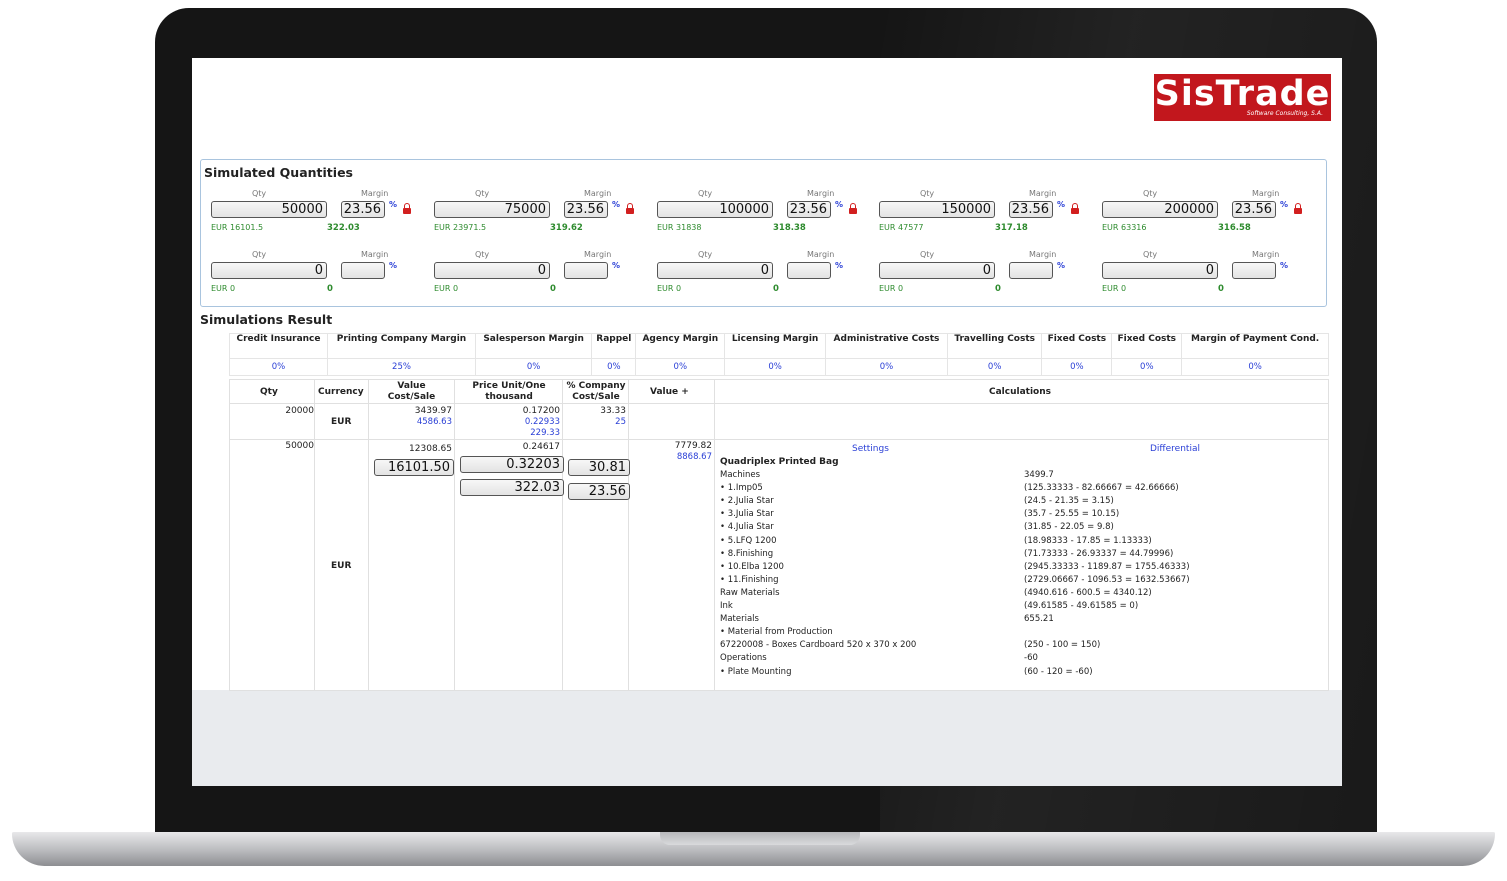 The width and height of the screenshot is (1507, 881). I want to click on margin-value: 322.03, so click(343, 228).